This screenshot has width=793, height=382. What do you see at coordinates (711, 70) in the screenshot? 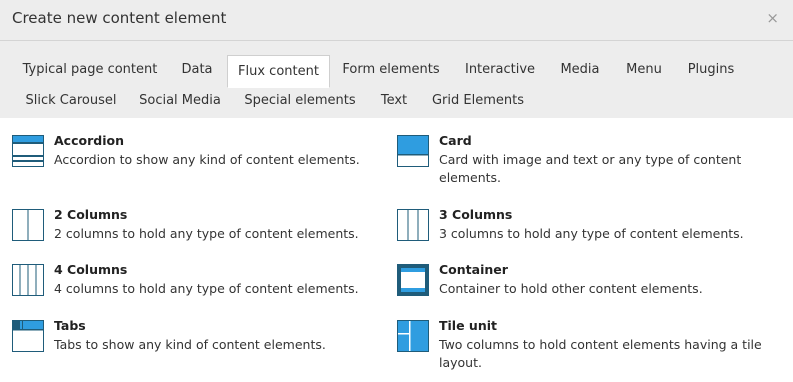
I see `tab-plugins: Plugins` at bounding box center [711, 70].